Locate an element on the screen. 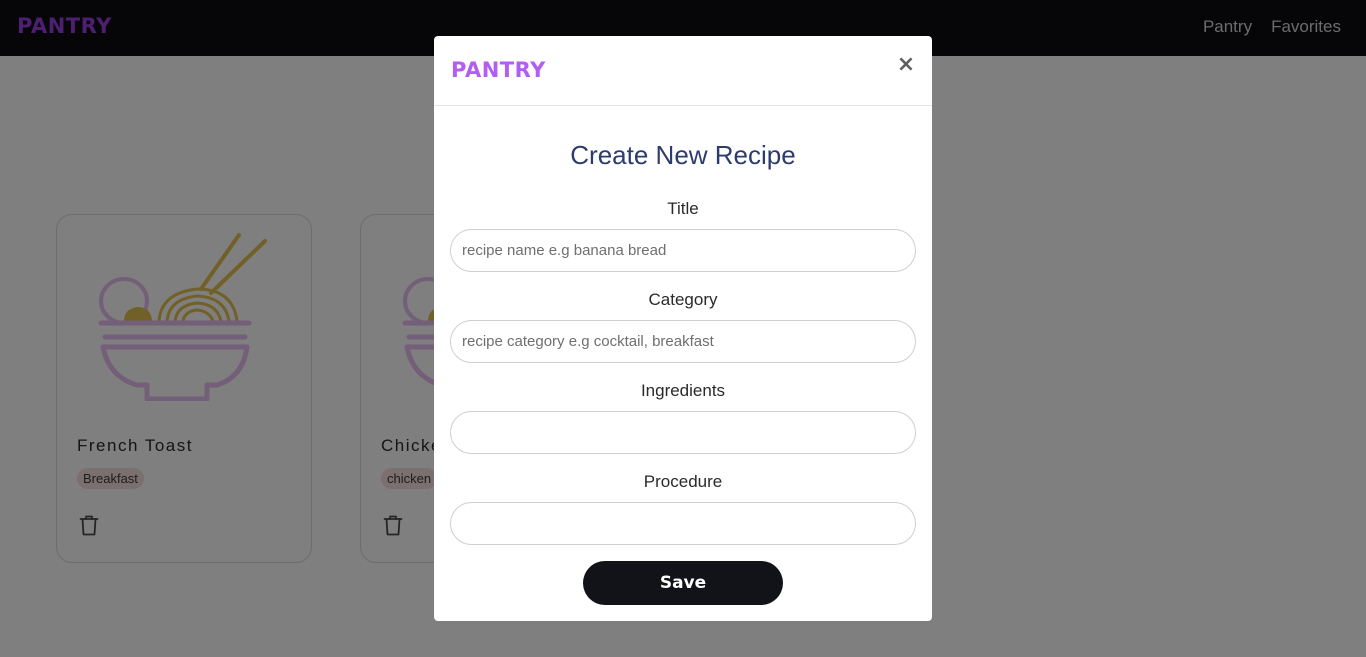 The width and height of the screenshot is (1366, 657). ingredients-input is located at coordinates (683, 432).